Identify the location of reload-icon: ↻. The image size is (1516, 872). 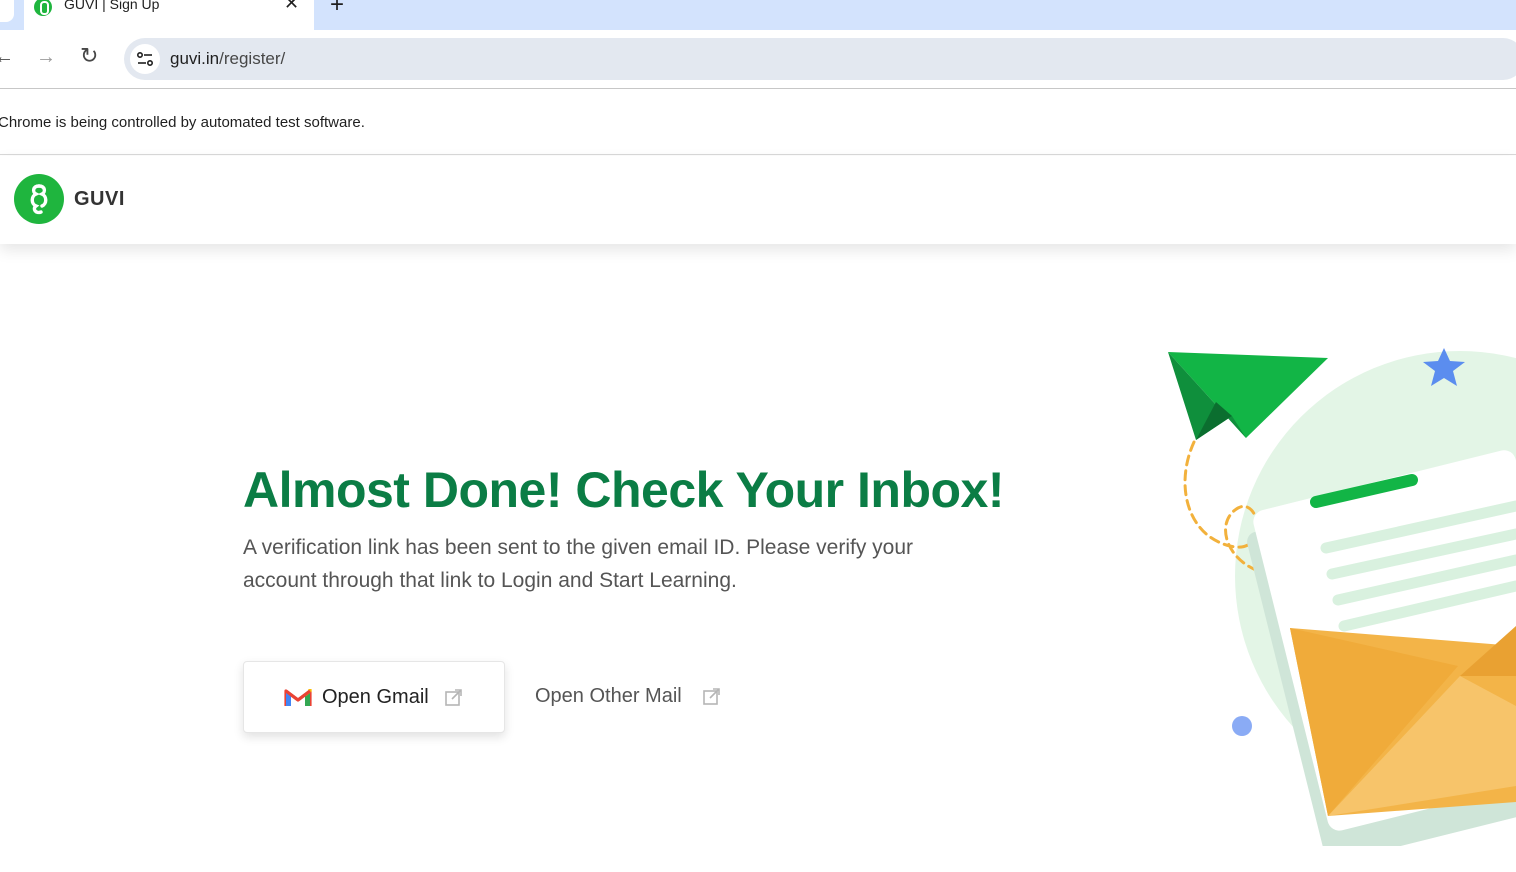
(89, 56).